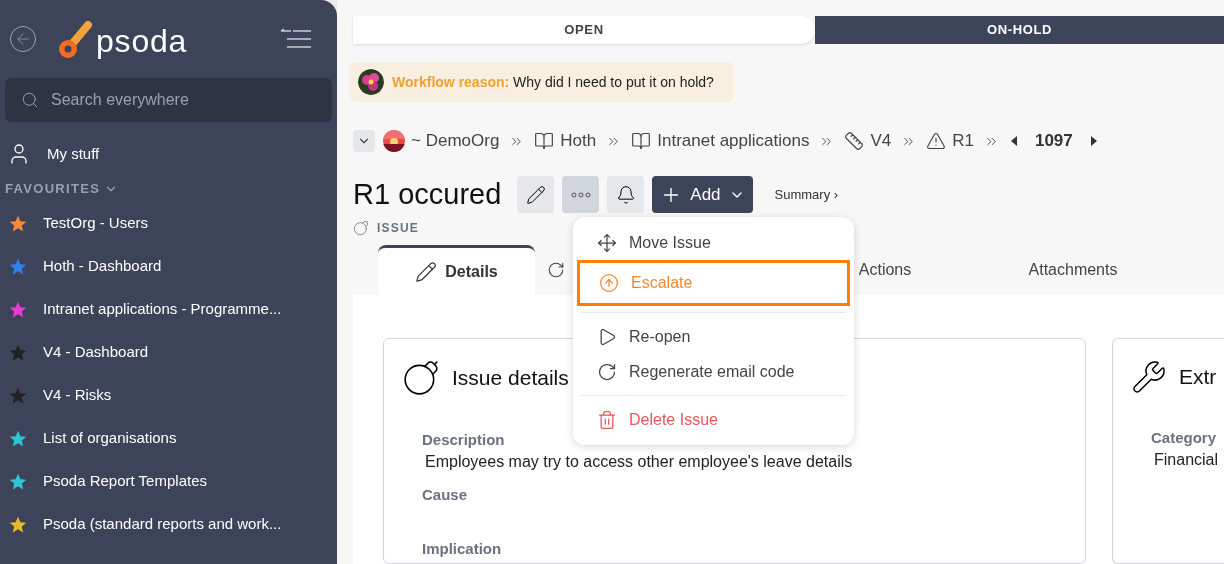  I want to click on card-title: Issue details, so click(510, 378).